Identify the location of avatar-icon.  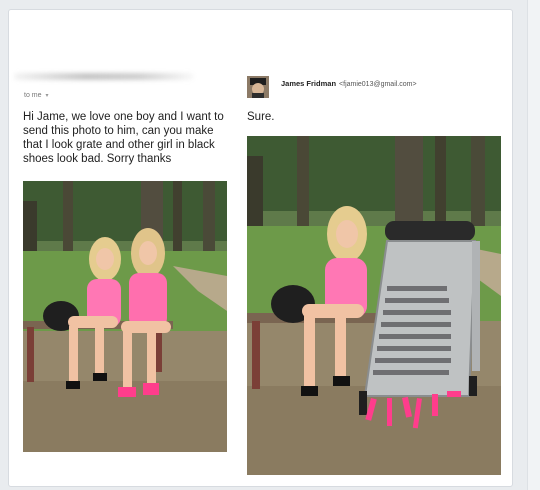
(258, 87).